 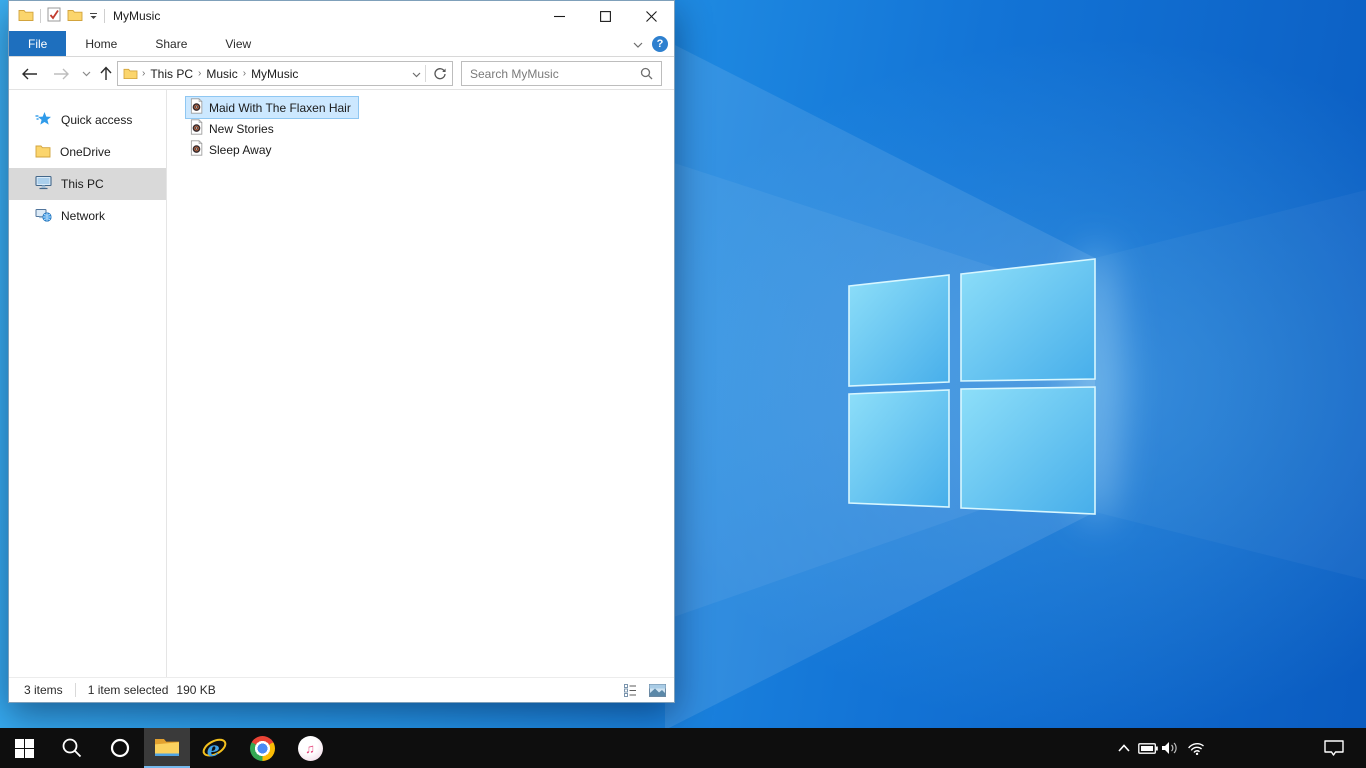 I want to click on titlebar: MyMusic, so click(x=341, y=16).